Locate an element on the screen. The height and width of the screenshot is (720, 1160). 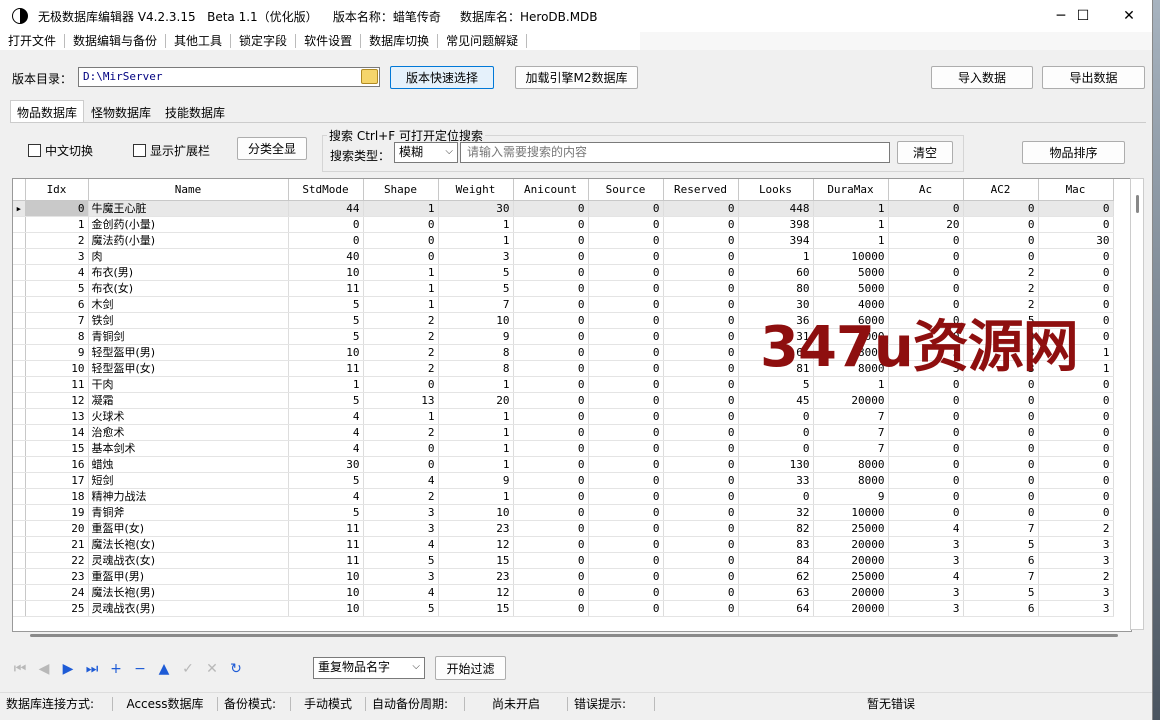
table-cell: 铁剑 is located at coordinates (188, 320).